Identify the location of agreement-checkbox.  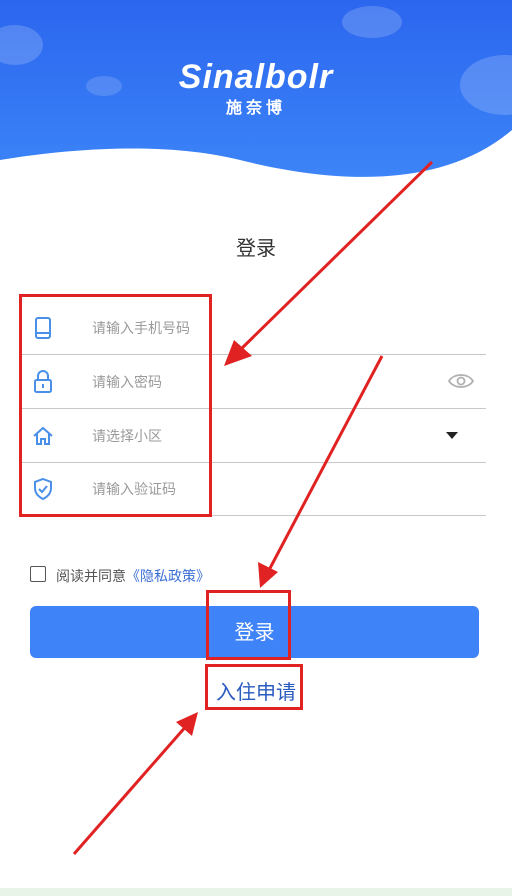
(38, 574).